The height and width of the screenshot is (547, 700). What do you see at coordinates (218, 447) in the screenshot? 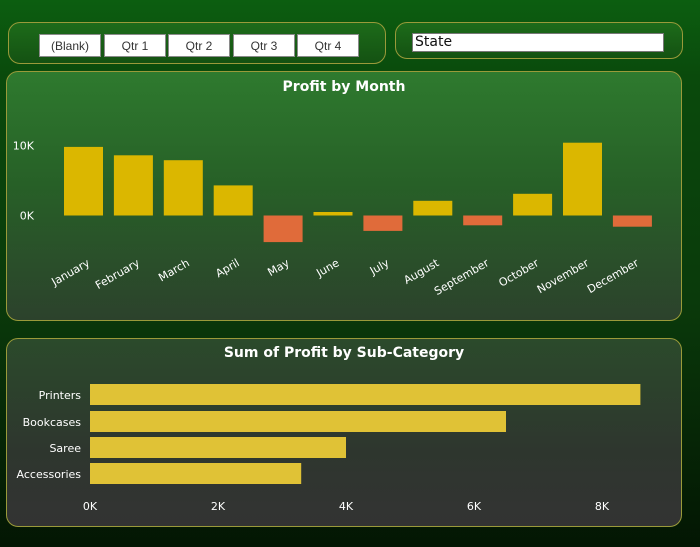
I see `bar-saree` at bounding box center [218, 447].